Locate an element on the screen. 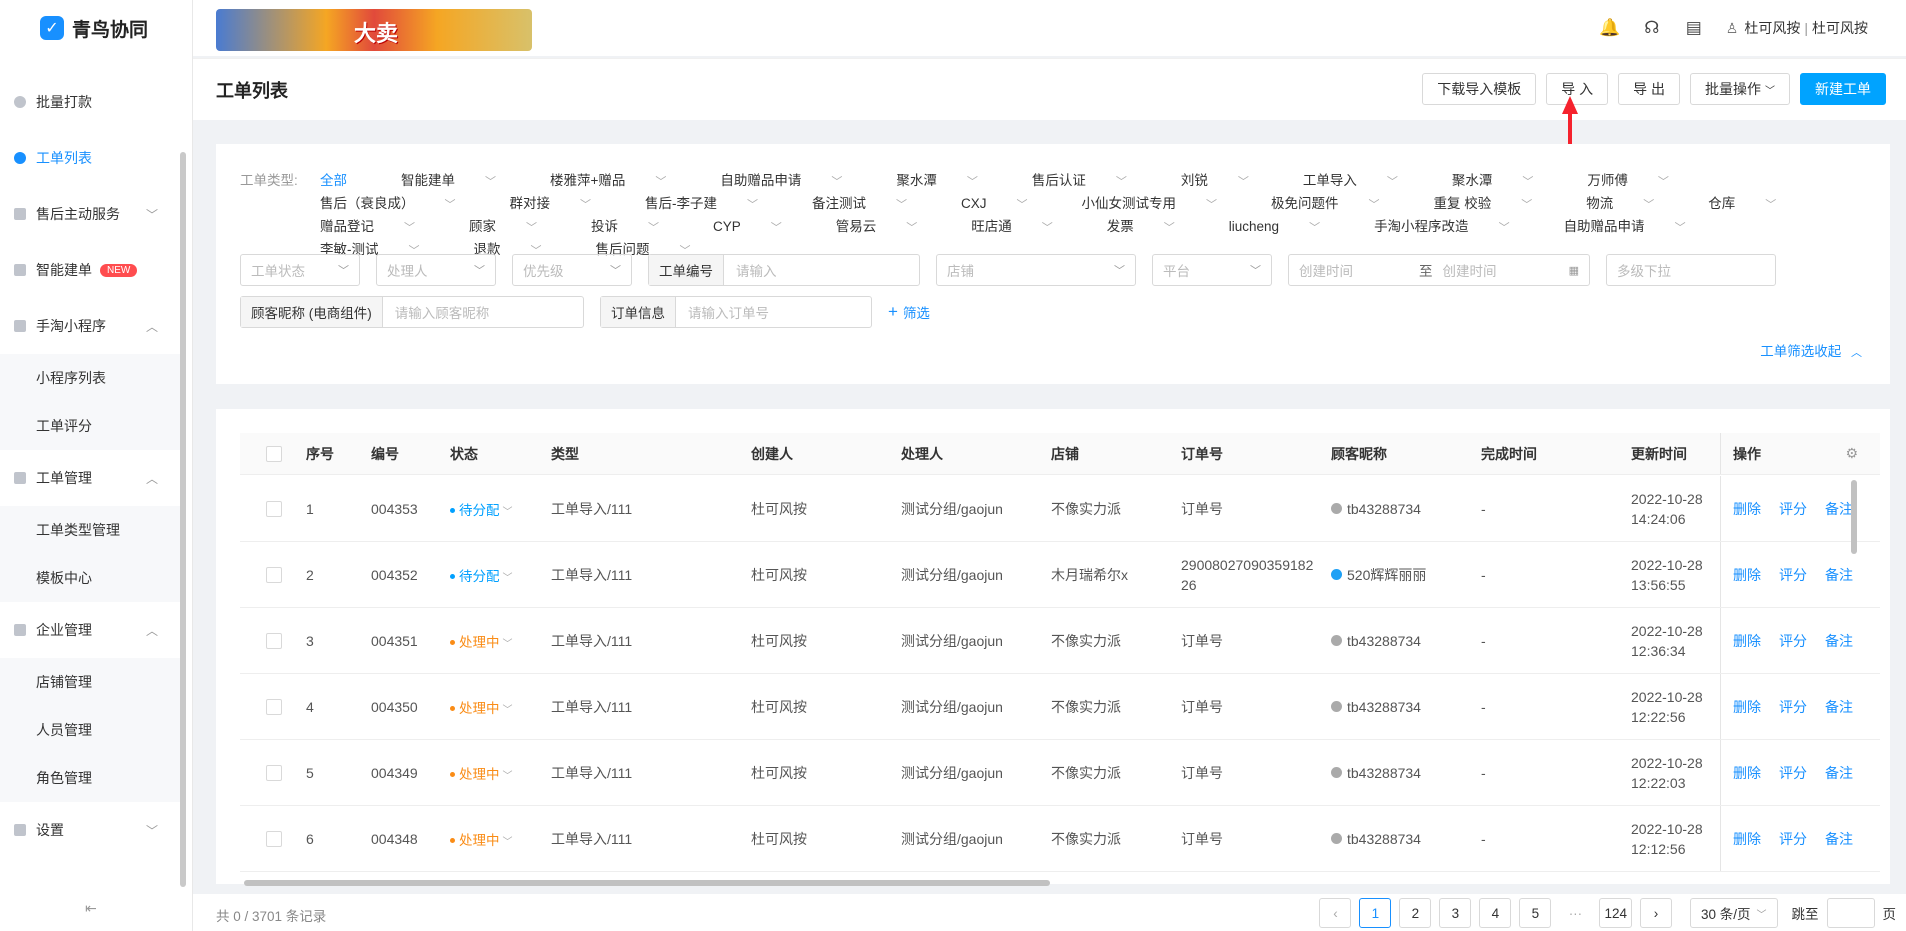  ticket-type-option: liucheng ﹀ is located at coordinates (1288, 227).